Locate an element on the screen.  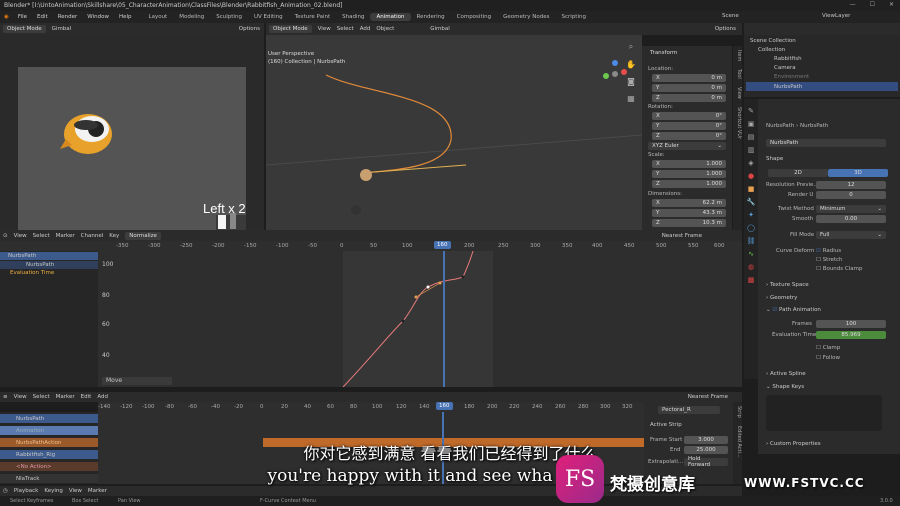
menu-render: Render is located at coordinates (68, 17).